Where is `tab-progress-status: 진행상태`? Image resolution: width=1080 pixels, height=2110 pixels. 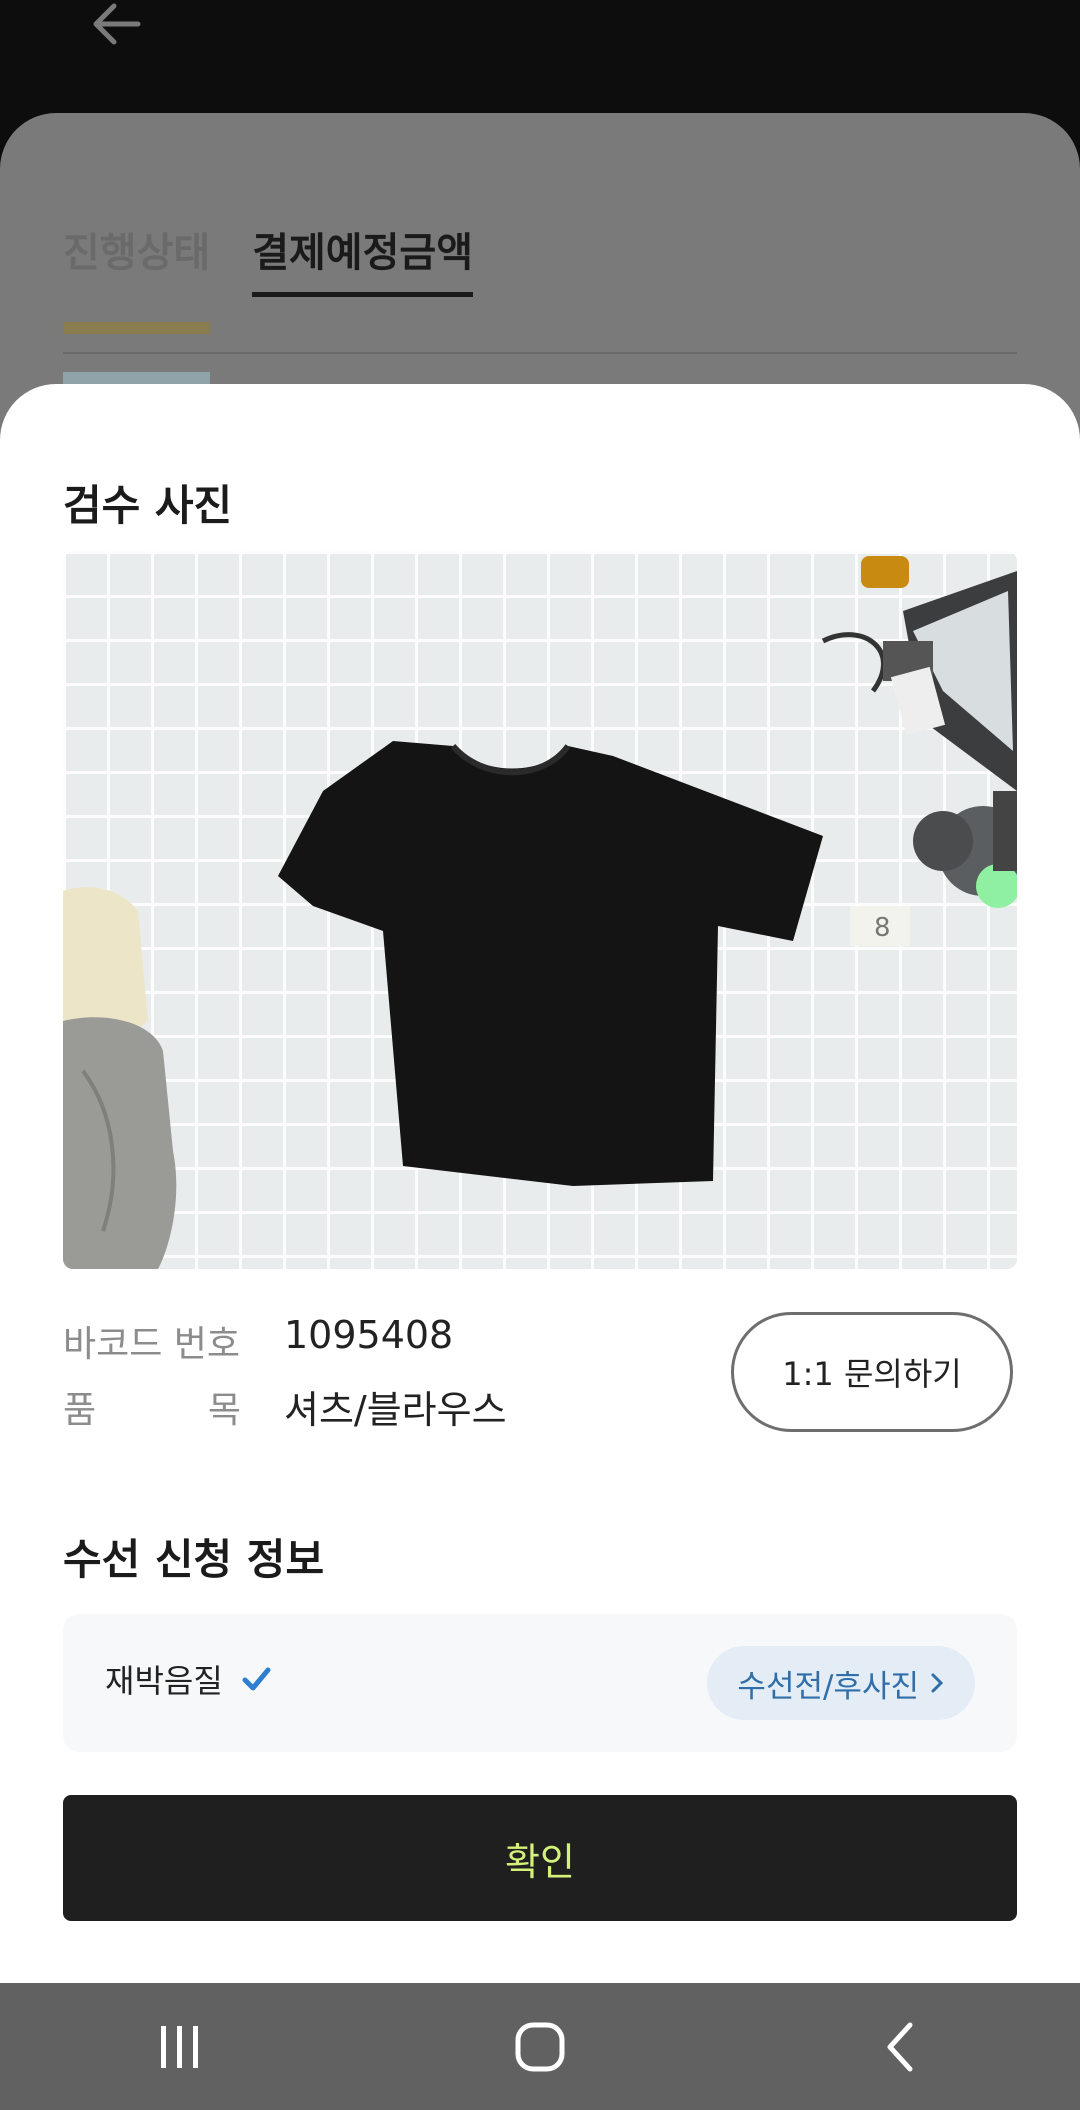
tab-progress-status: 진행상태 is located at coordinates (136, 258).